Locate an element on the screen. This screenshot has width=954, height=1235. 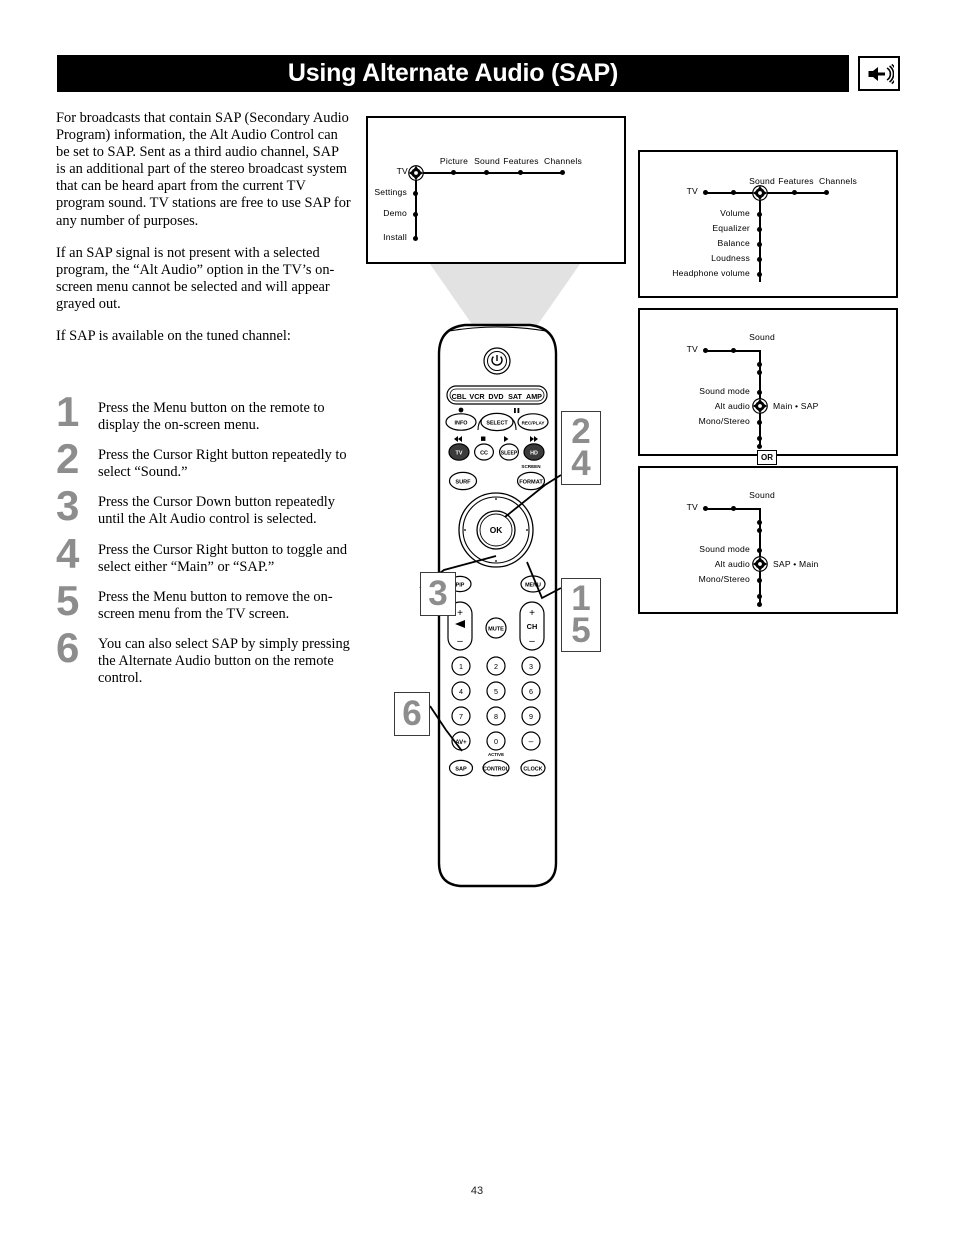
menu-item-picture: Picture is located at coordinates (454, 161).